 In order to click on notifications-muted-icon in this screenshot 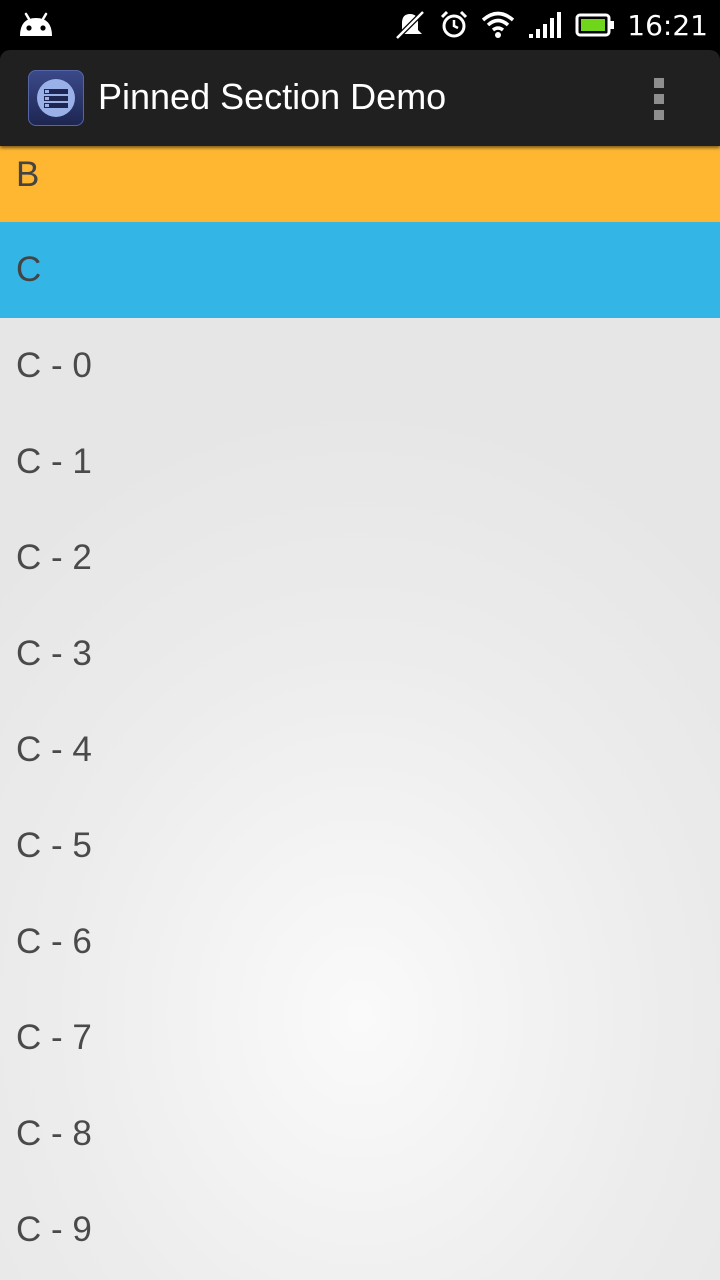, I will do `click(410, 25)`.